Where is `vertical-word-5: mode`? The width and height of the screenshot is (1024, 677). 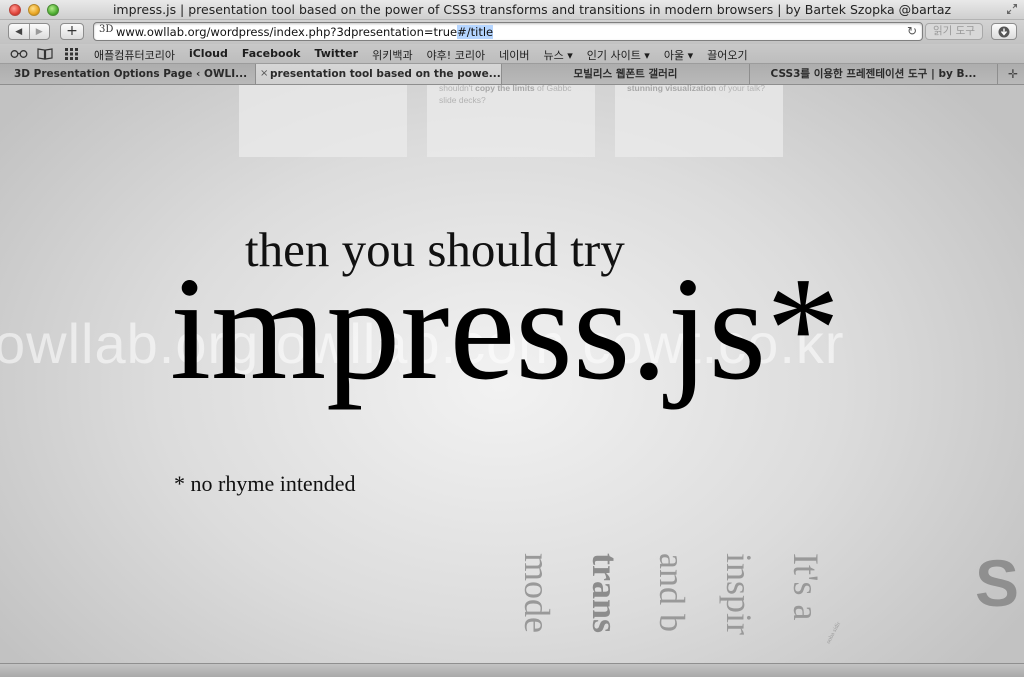
vertical-word-5: mode is located at coordinates (537, 593).